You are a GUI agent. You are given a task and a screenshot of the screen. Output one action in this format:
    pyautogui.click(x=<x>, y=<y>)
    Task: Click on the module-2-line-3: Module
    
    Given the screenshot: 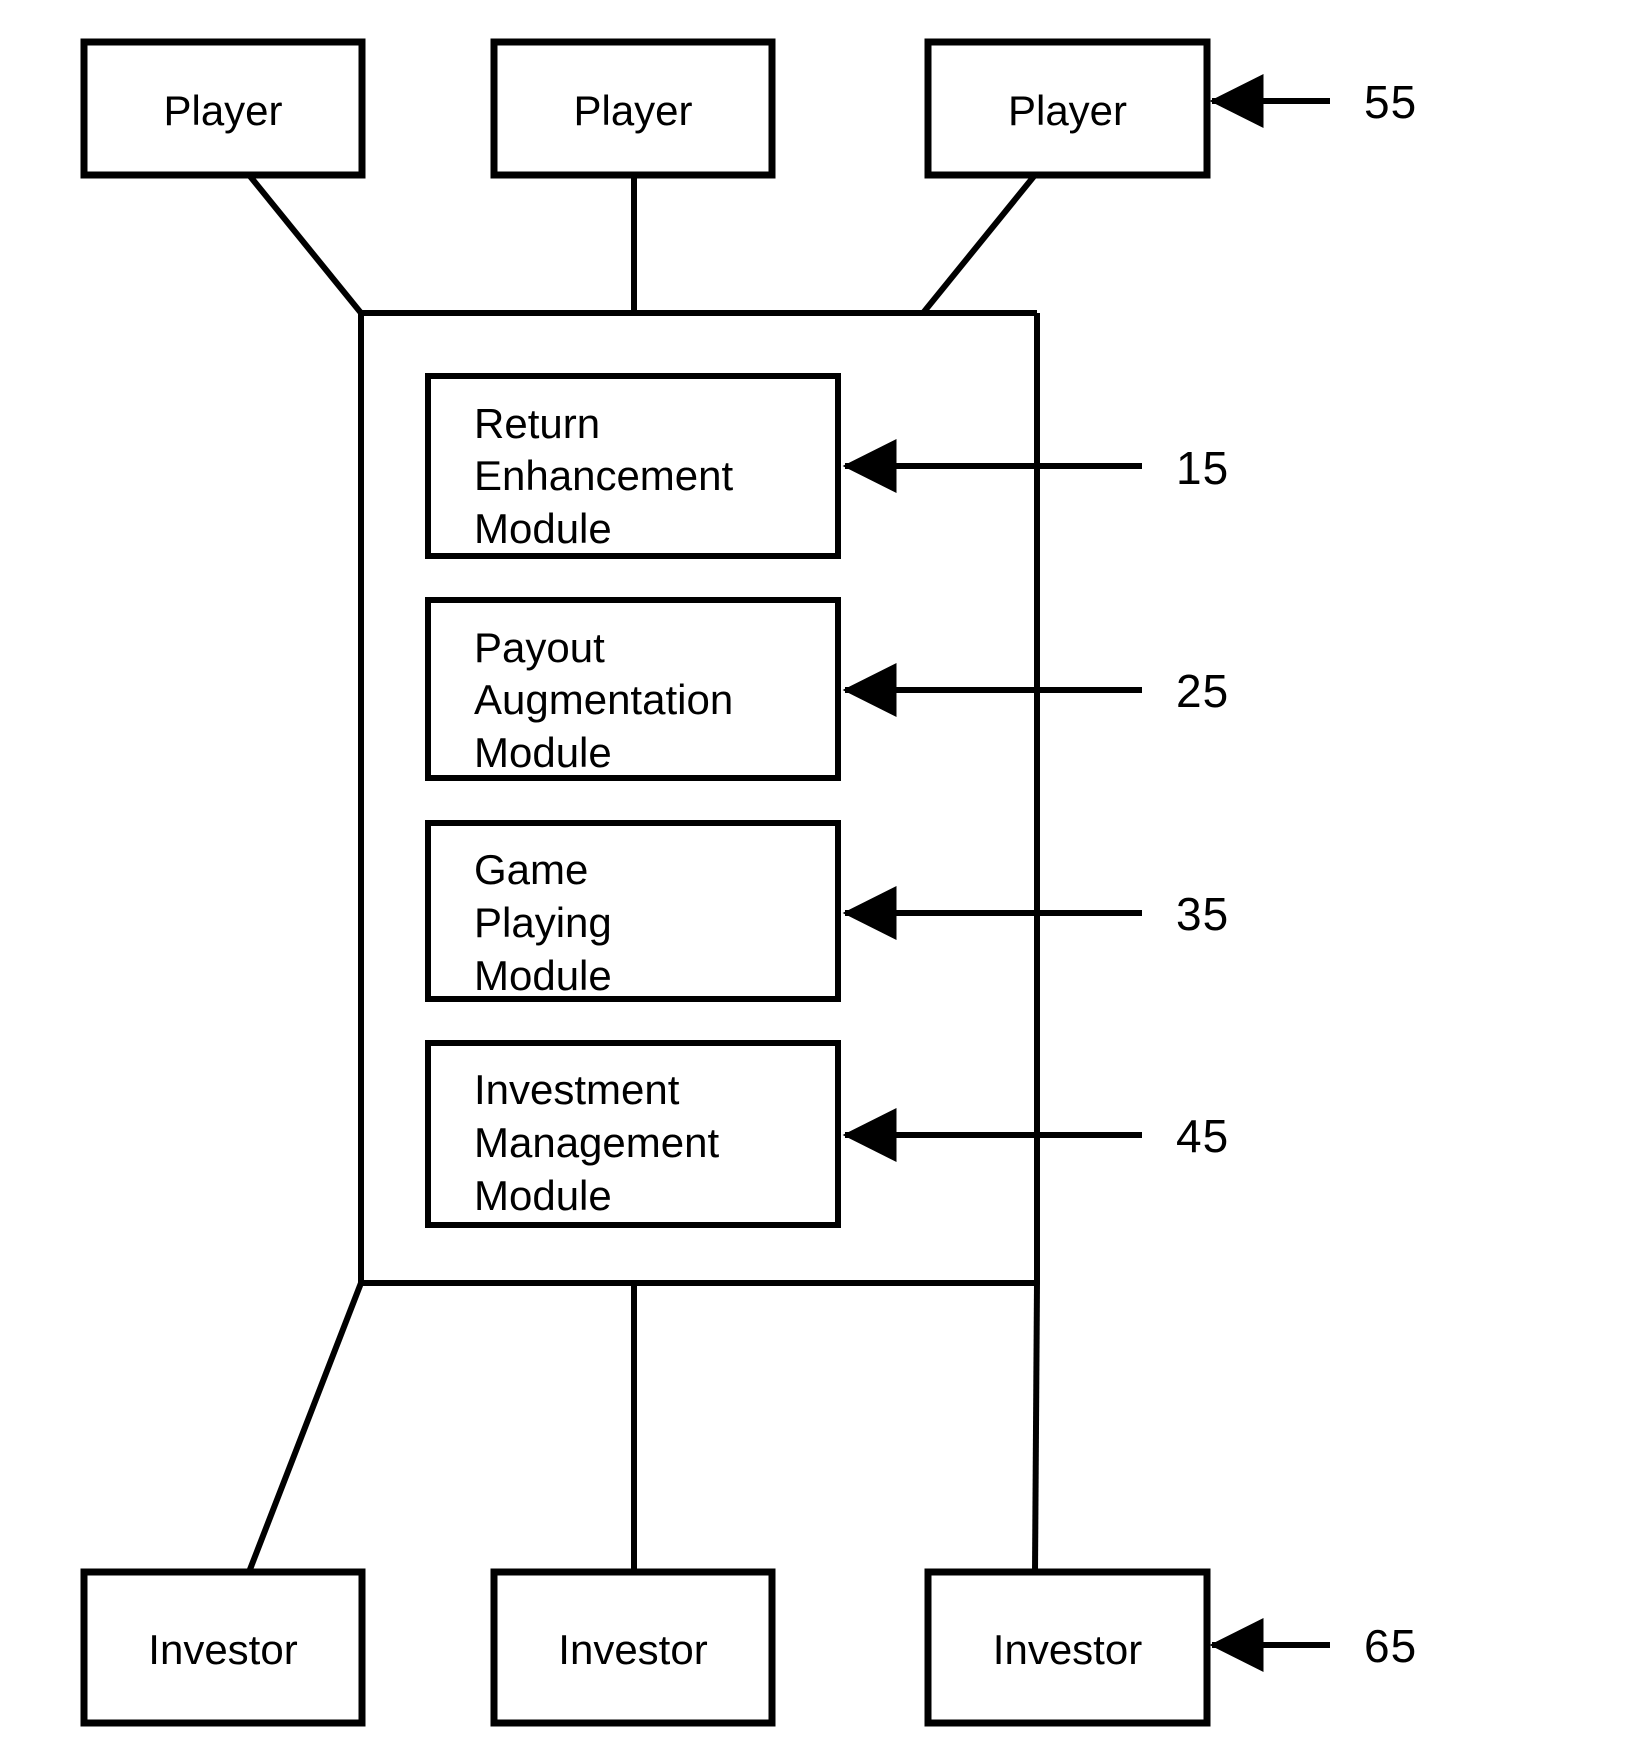 What is the action you would take?
    pyautogui.click(x=543, y=752)
    